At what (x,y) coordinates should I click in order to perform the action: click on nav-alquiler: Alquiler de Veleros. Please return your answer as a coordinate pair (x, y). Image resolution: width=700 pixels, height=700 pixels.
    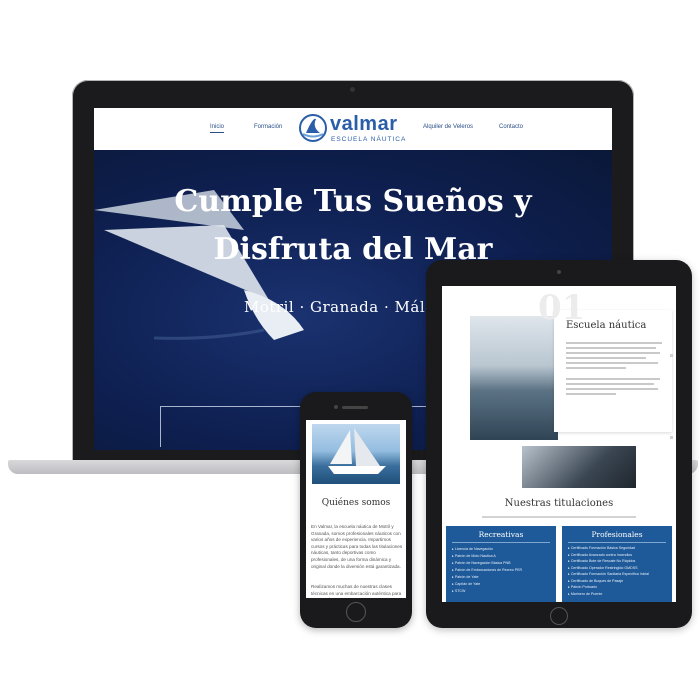
    Looking at the image, I should click on (448, 127).